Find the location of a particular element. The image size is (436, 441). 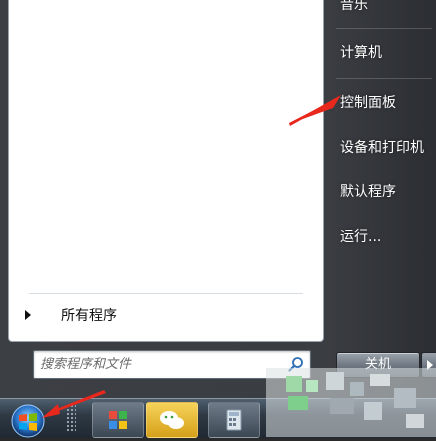

taskbar-button-wechat is located at coordinates (172, 420).